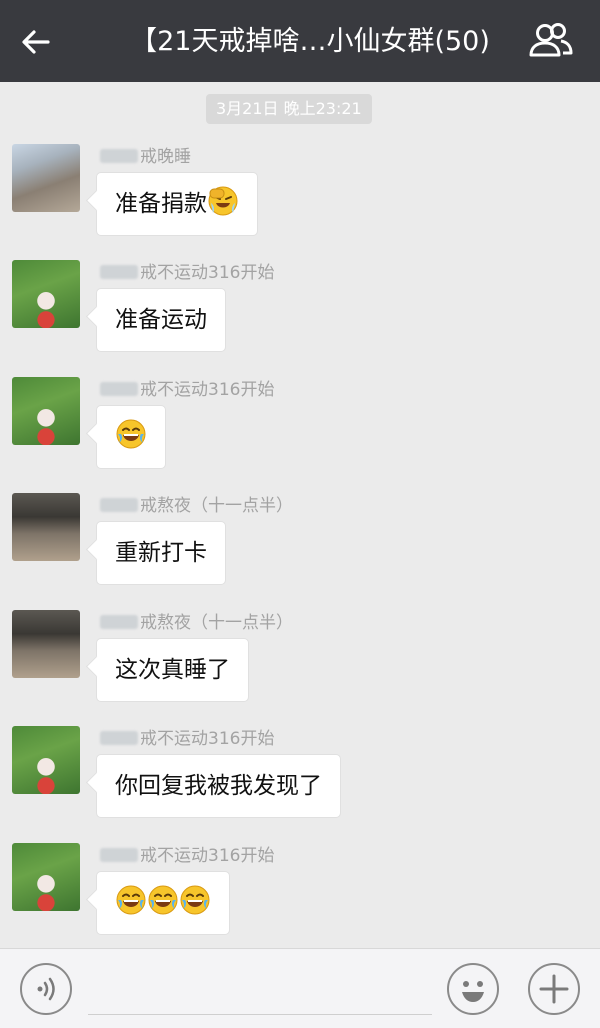 The height and width of the screenshot is (1028, 600). I want to click on back-button, so click(40, 42).